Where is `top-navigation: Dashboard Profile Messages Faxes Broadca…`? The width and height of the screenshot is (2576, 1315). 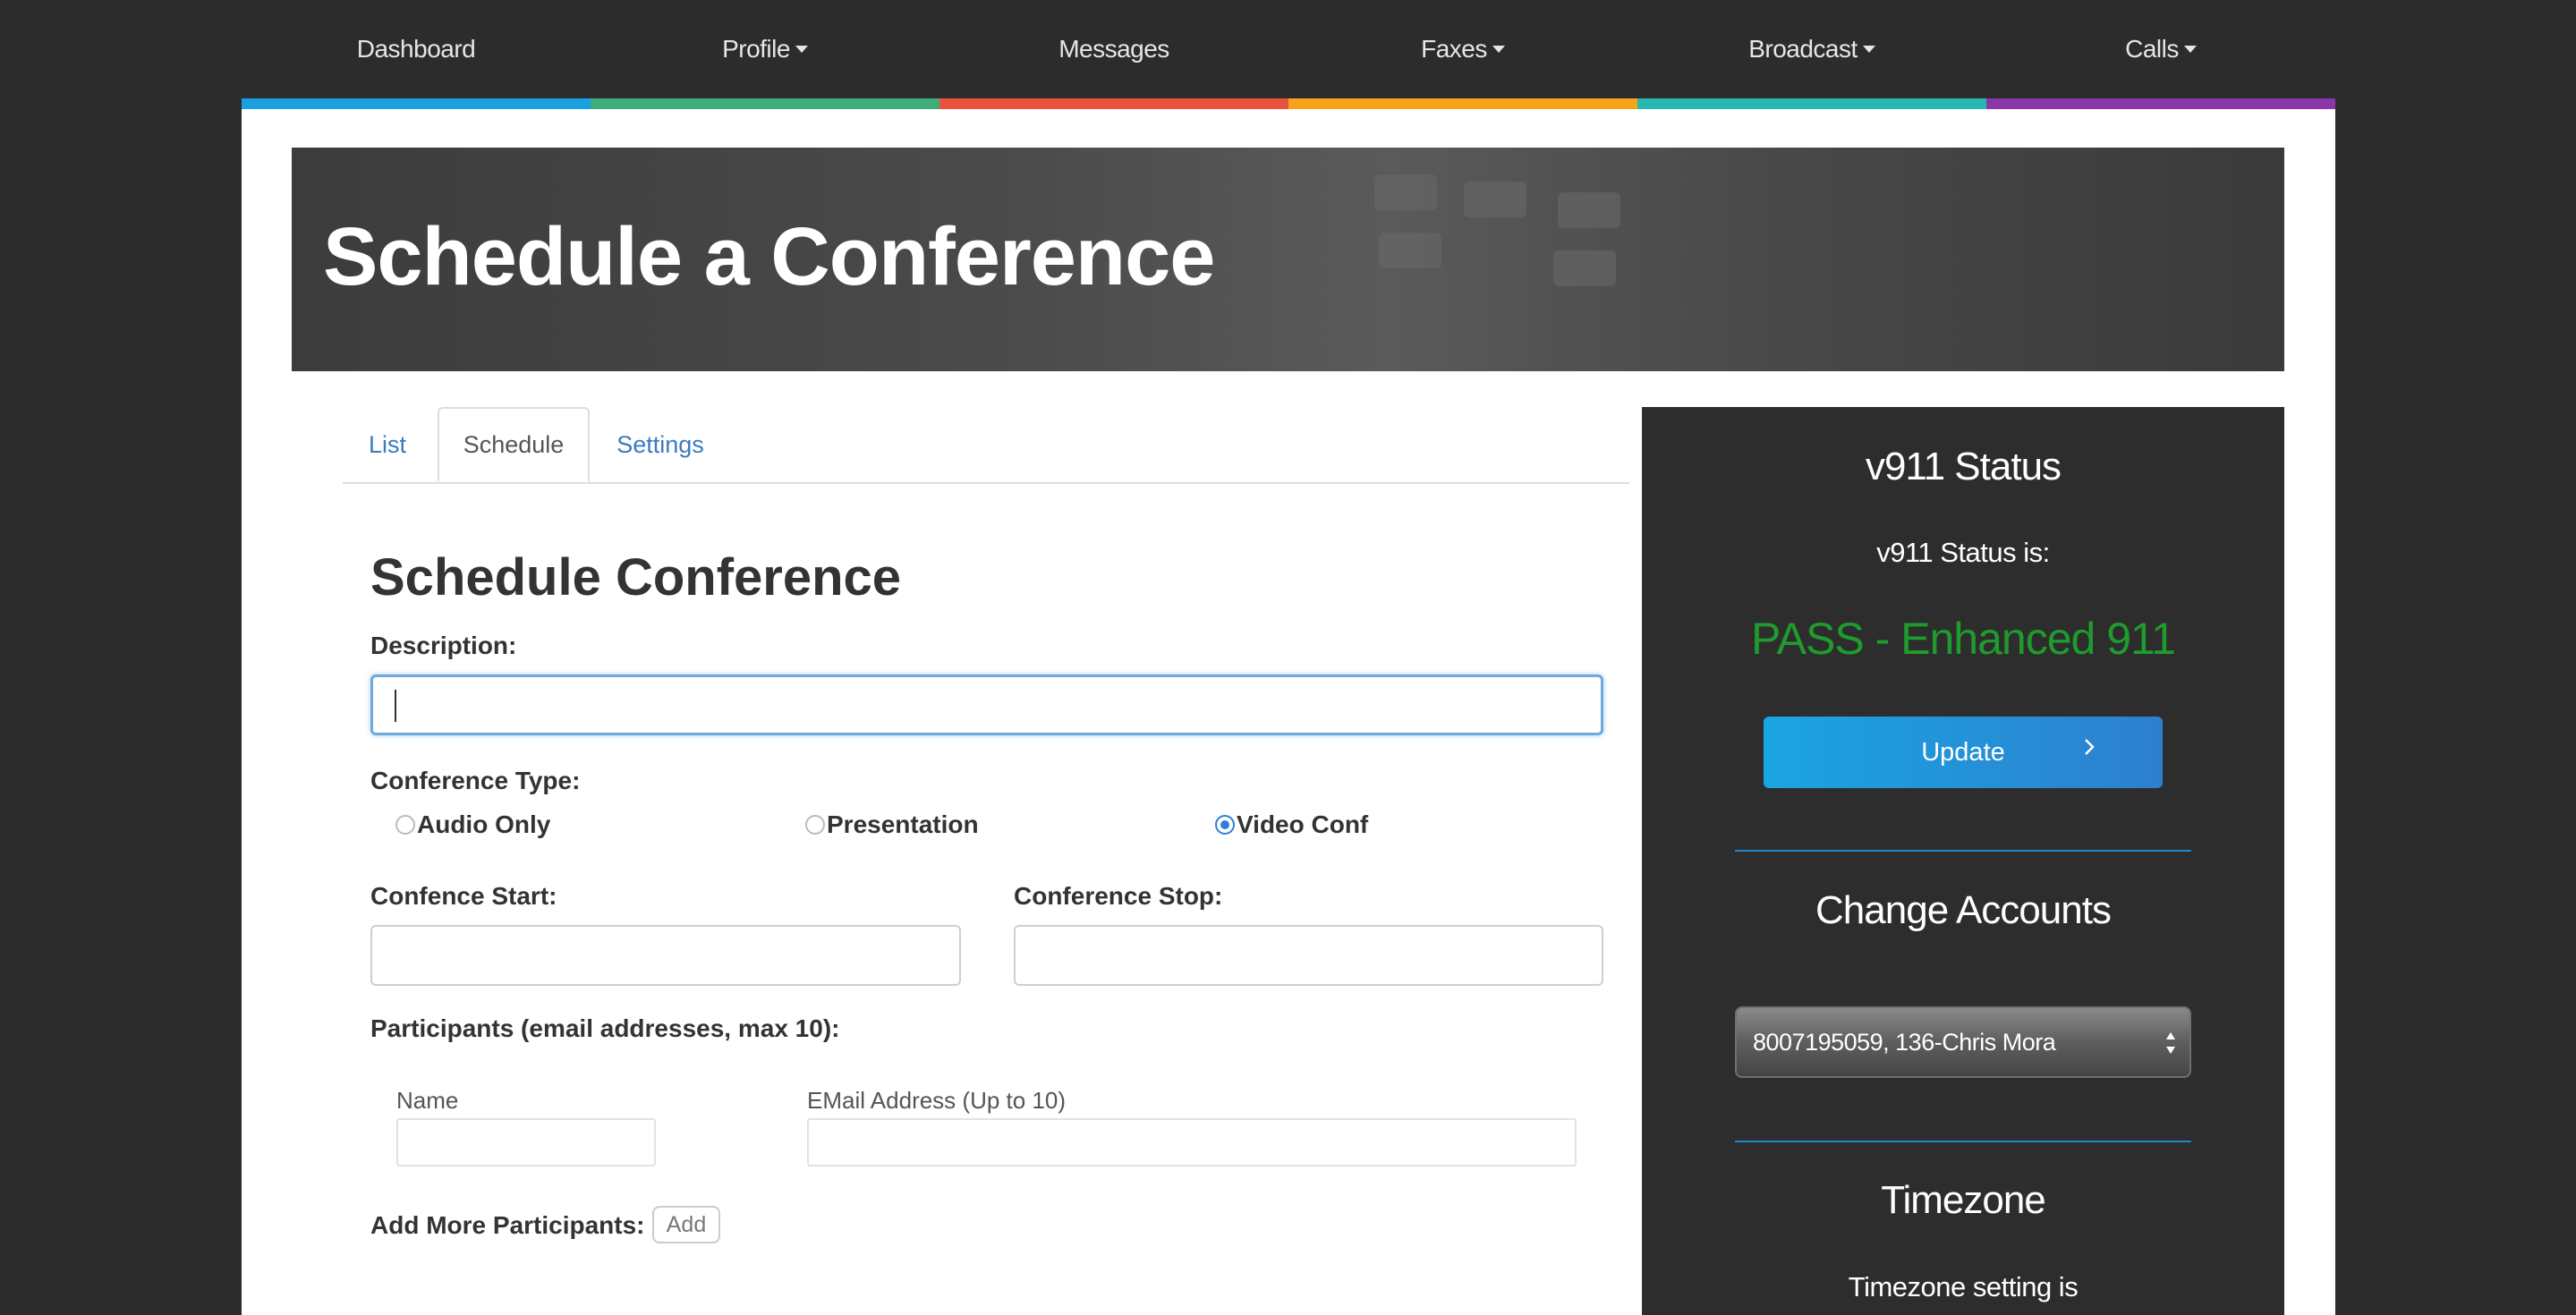
top-navigation: Dashboard Profile Messages Faxes Broadca… is located at coordinates (1288, 49).